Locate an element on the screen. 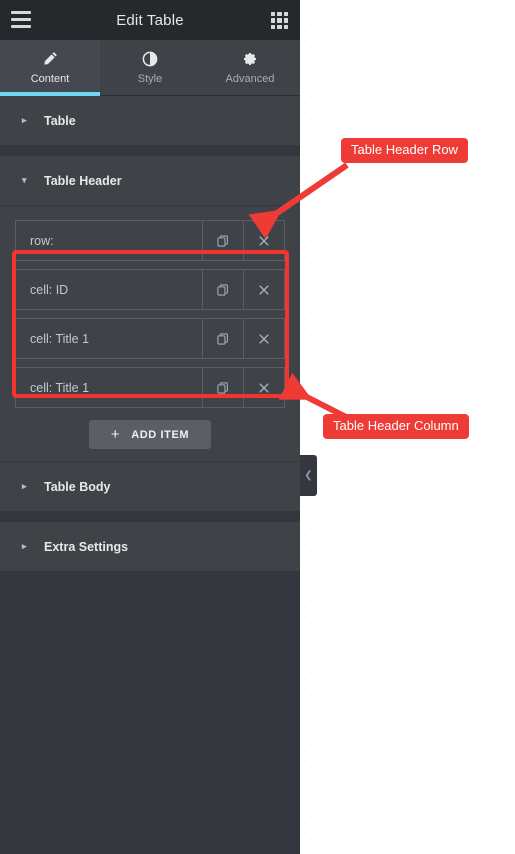 The width and height of the screenshot is (515, 854). add-item-button: + ADD ITEM is located at coordinates (150, 434).